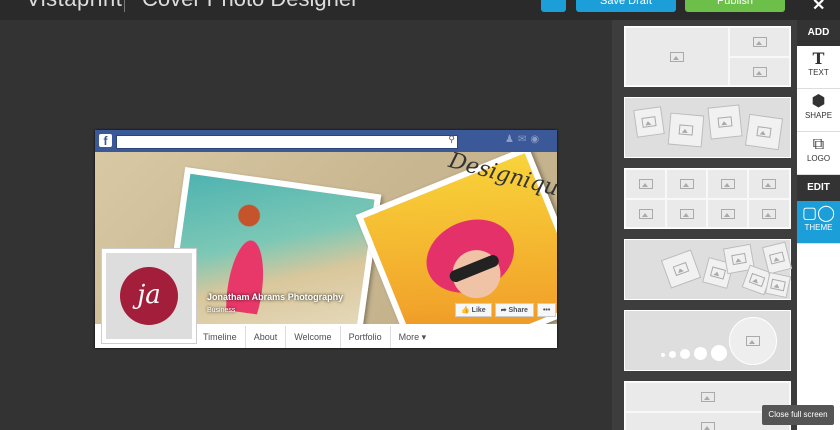  I want to click on share-label: Share, so click(518, 310).